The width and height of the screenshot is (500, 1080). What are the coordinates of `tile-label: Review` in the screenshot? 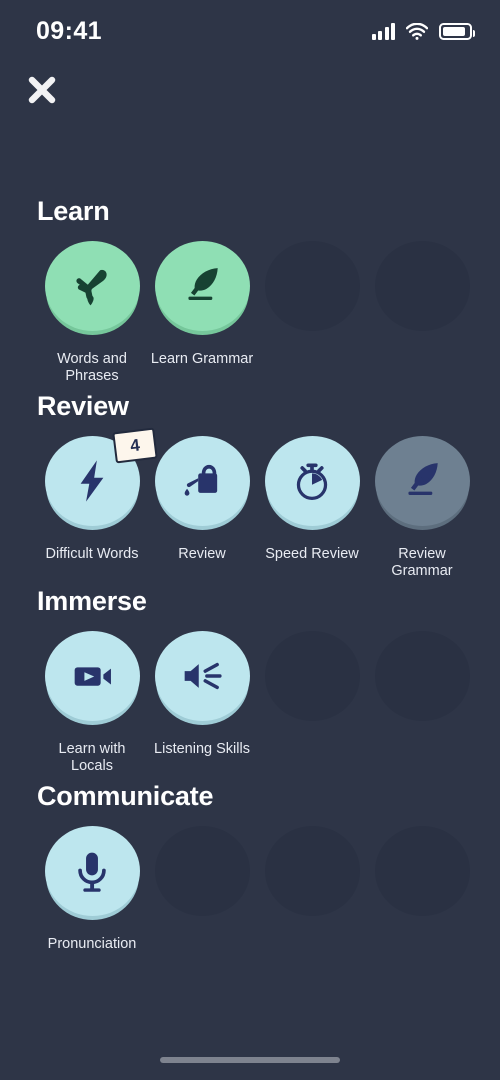 It's located at (202, 554).